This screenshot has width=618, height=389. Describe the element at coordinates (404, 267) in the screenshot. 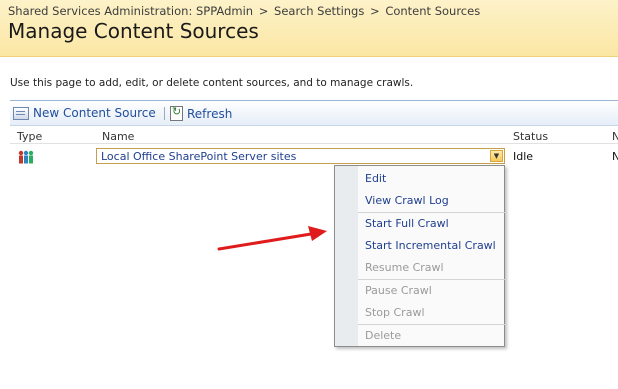

I see `menu-item-resume-crawl: Resume Crawl` at that location.